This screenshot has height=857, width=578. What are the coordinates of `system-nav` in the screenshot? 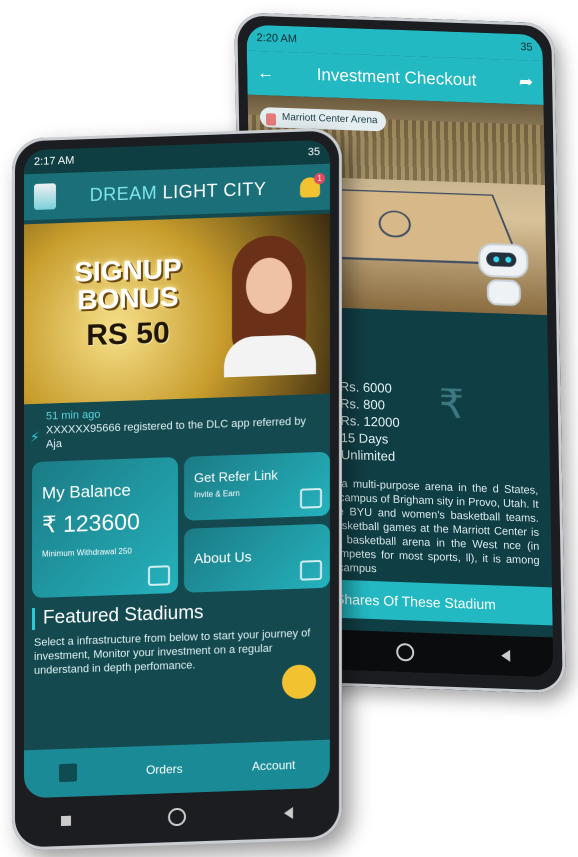 It's located at (177, 817).